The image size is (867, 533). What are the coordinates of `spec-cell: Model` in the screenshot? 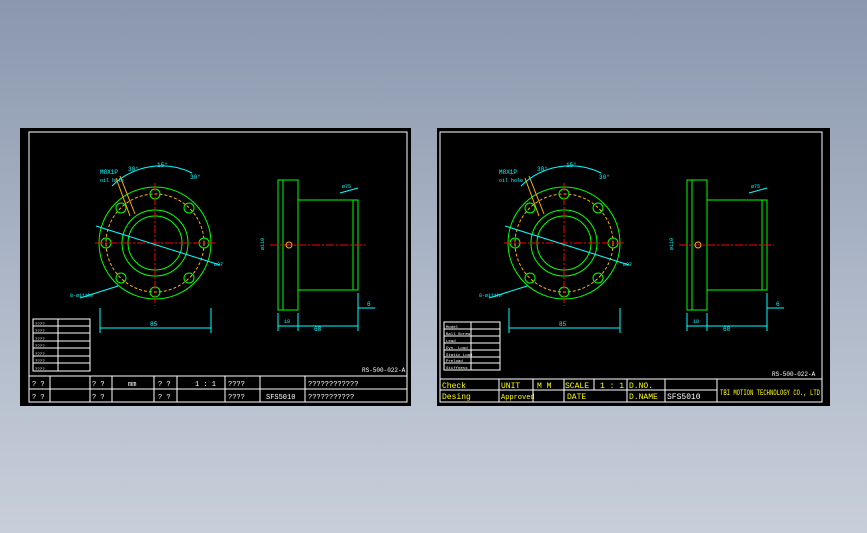 It's located at (452, 327).